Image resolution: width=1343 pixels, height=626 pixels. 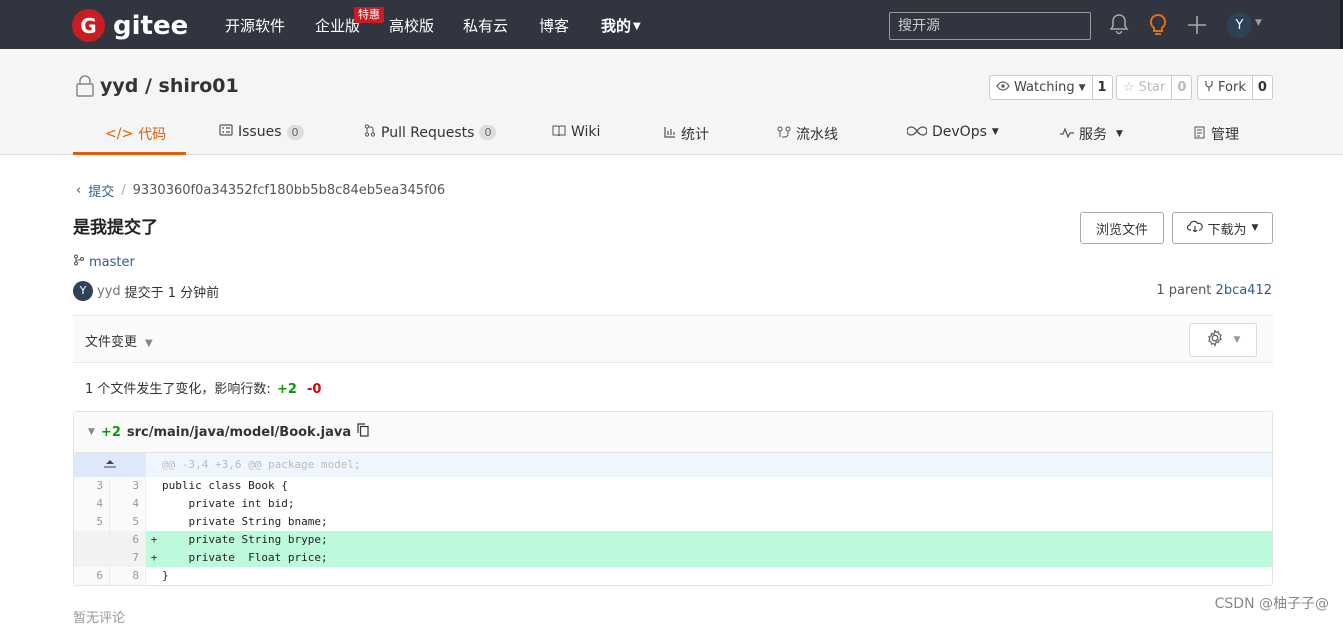 I want to click on tab-issues: Issues 0, so click(x=261, y=132).